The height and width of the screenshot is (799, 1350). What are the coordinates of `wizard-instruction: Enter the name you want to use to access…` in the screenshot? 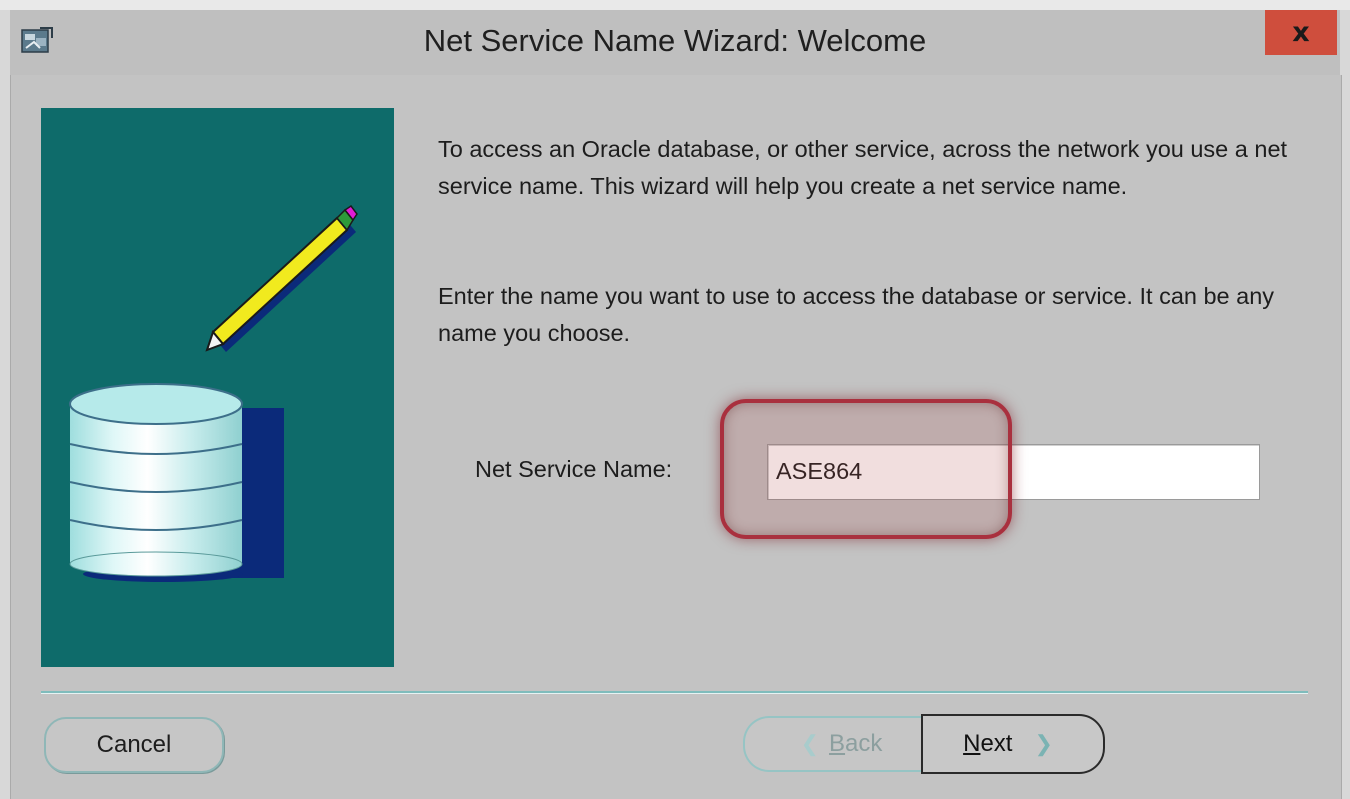 It's located at (856, 314).